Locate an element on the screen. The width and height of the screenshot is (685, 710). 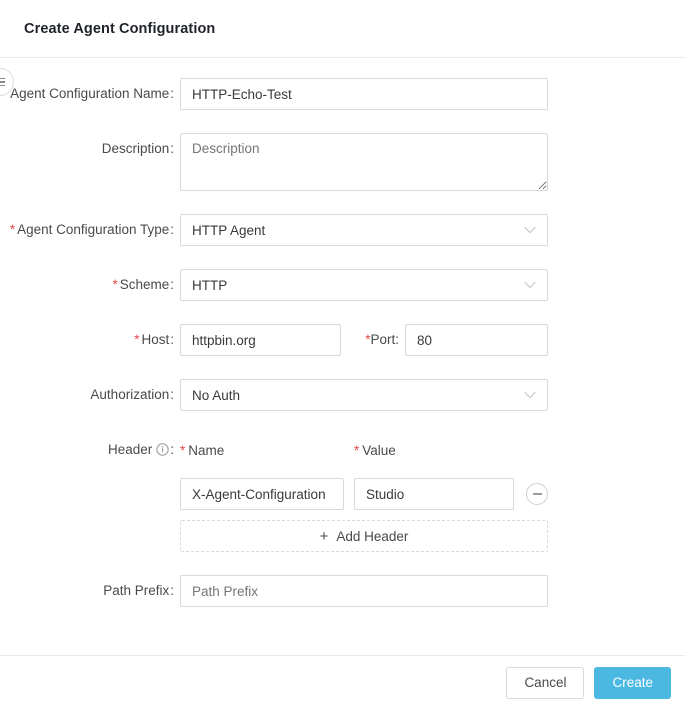
header-col-name-label: Name is located at coordinates (206, 450).